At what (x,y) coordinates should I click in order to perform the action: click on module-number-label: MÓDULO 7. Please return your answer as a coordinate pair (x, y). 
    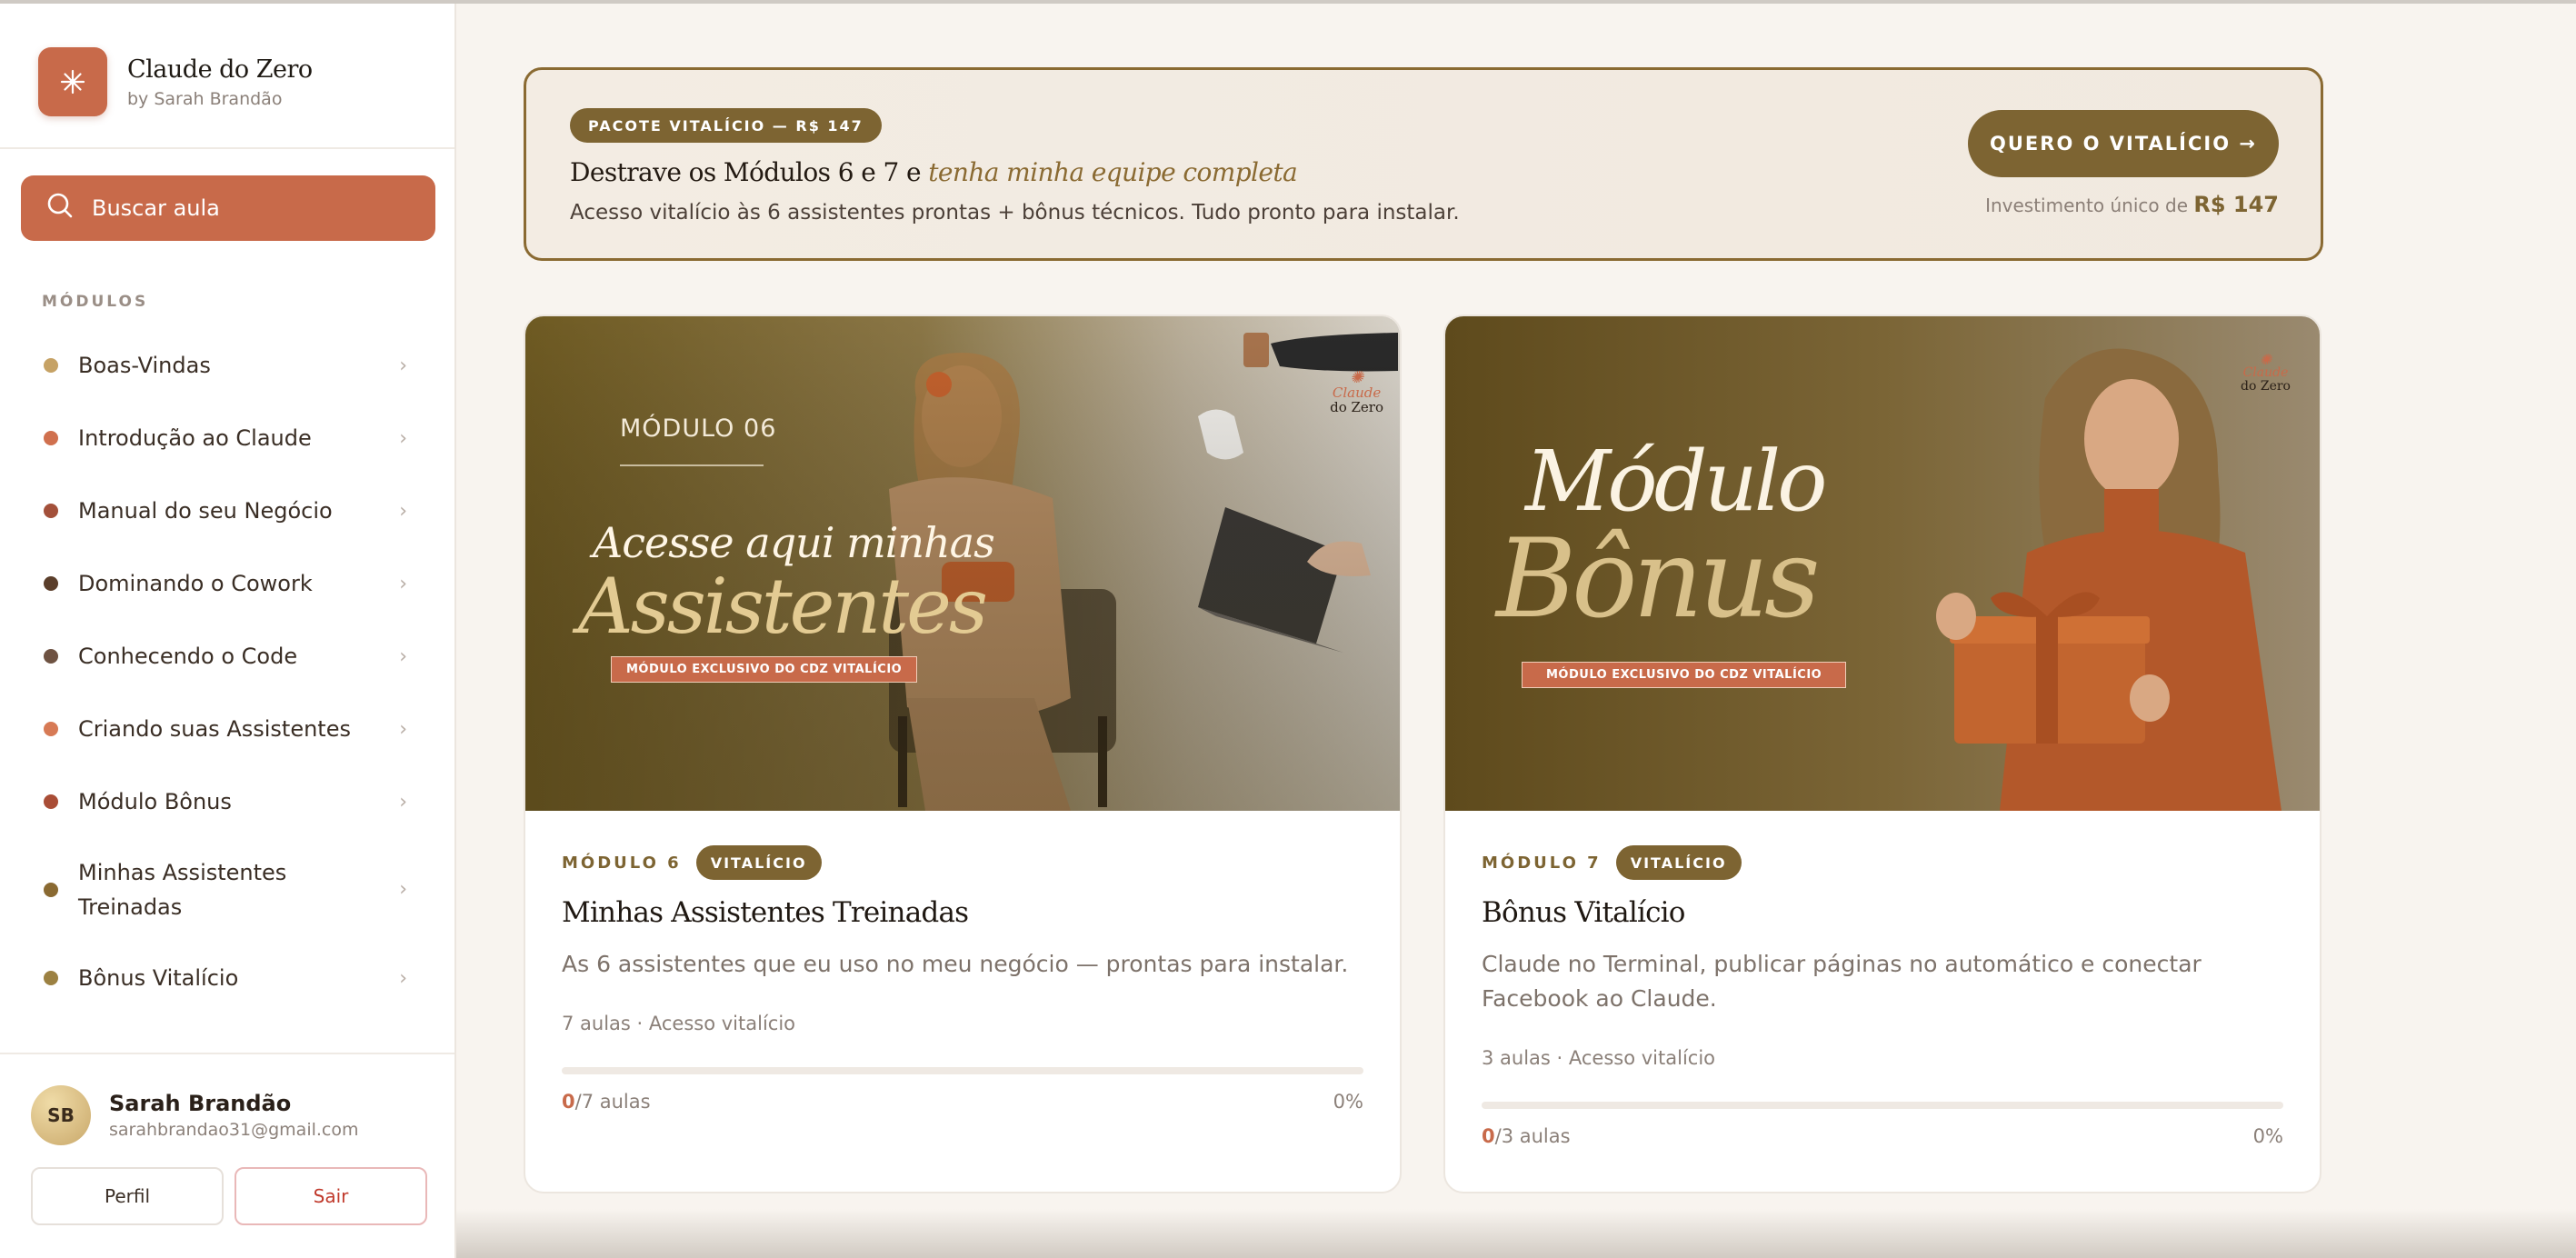
    Looking at the image, I should click on (1542, 863).